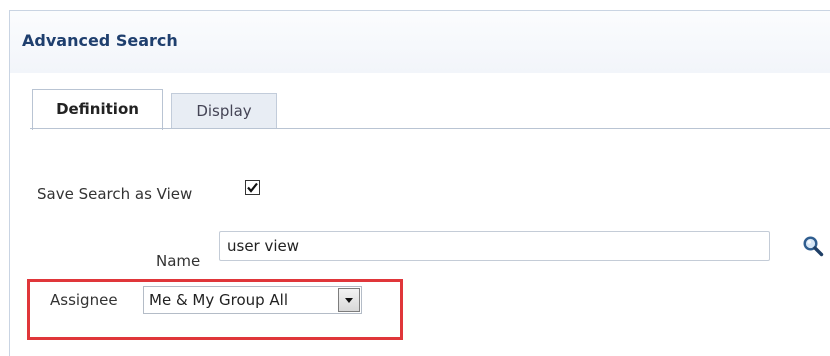  What do you see at coordinates (813, 246) in the screenshot?
I see `search-icon` at bounding box center [813, 246].